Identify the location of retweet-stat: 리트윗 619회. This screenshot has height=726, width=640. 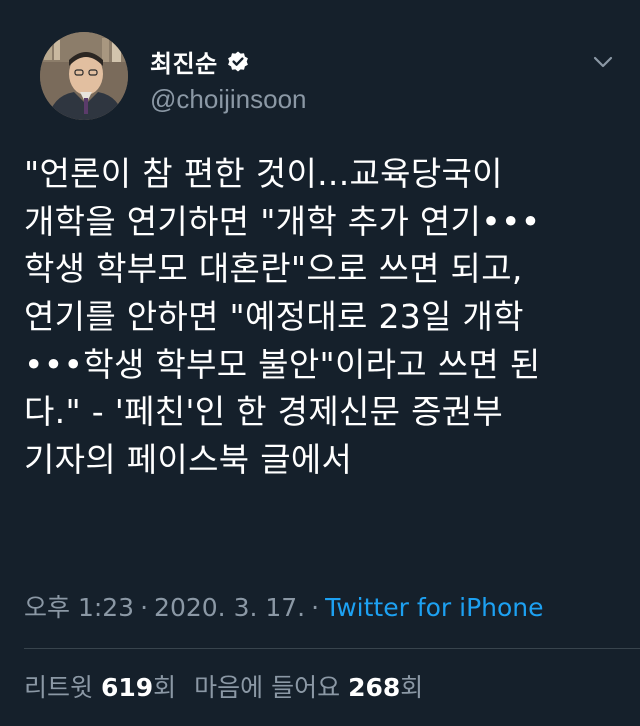
(100, 686).